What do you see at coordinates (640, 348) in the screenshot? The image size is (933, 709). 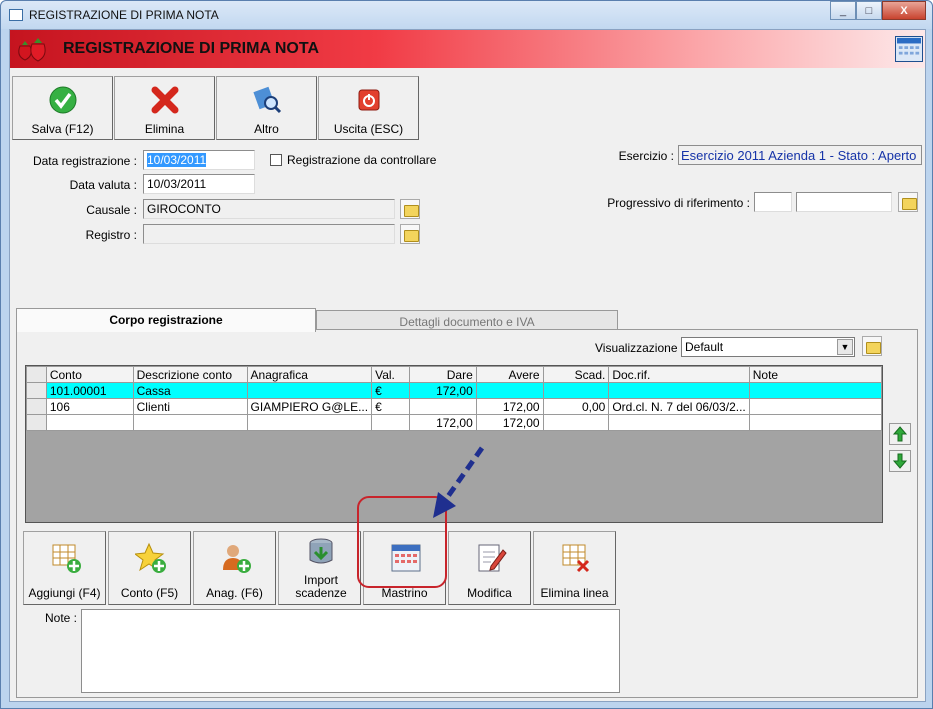 I see `visualizzazione-label: Visualizzazione :` at bounding box center [640, 348].